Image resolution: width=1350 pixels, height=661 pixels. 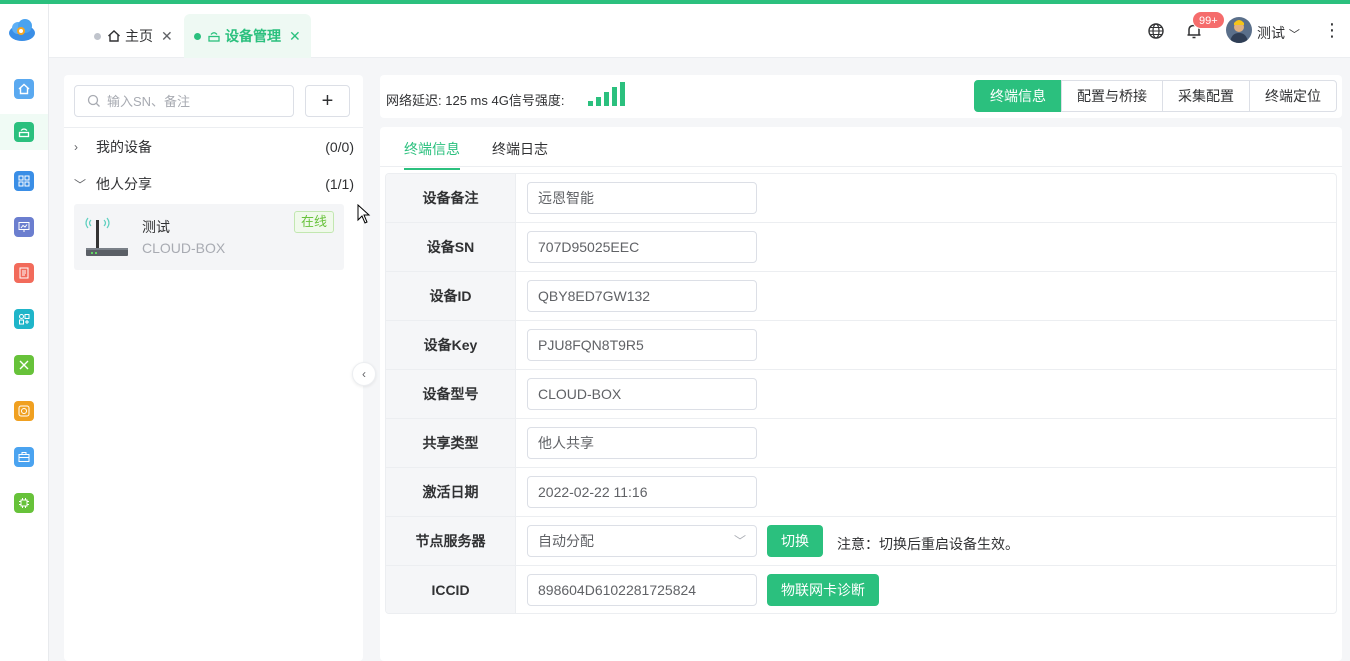 What do you see at coordinates (414, 100) in the screenshot?
I see `latency-label: 网络延迟:` at bounding box center [414, 100].